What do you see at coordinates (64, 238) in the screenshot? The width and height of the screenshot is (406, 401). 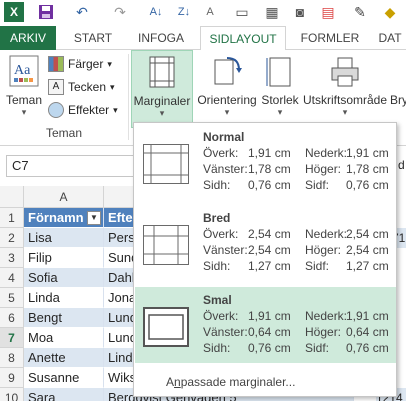 I see `table-cell: Lisa` at bounding box center [64, 238].